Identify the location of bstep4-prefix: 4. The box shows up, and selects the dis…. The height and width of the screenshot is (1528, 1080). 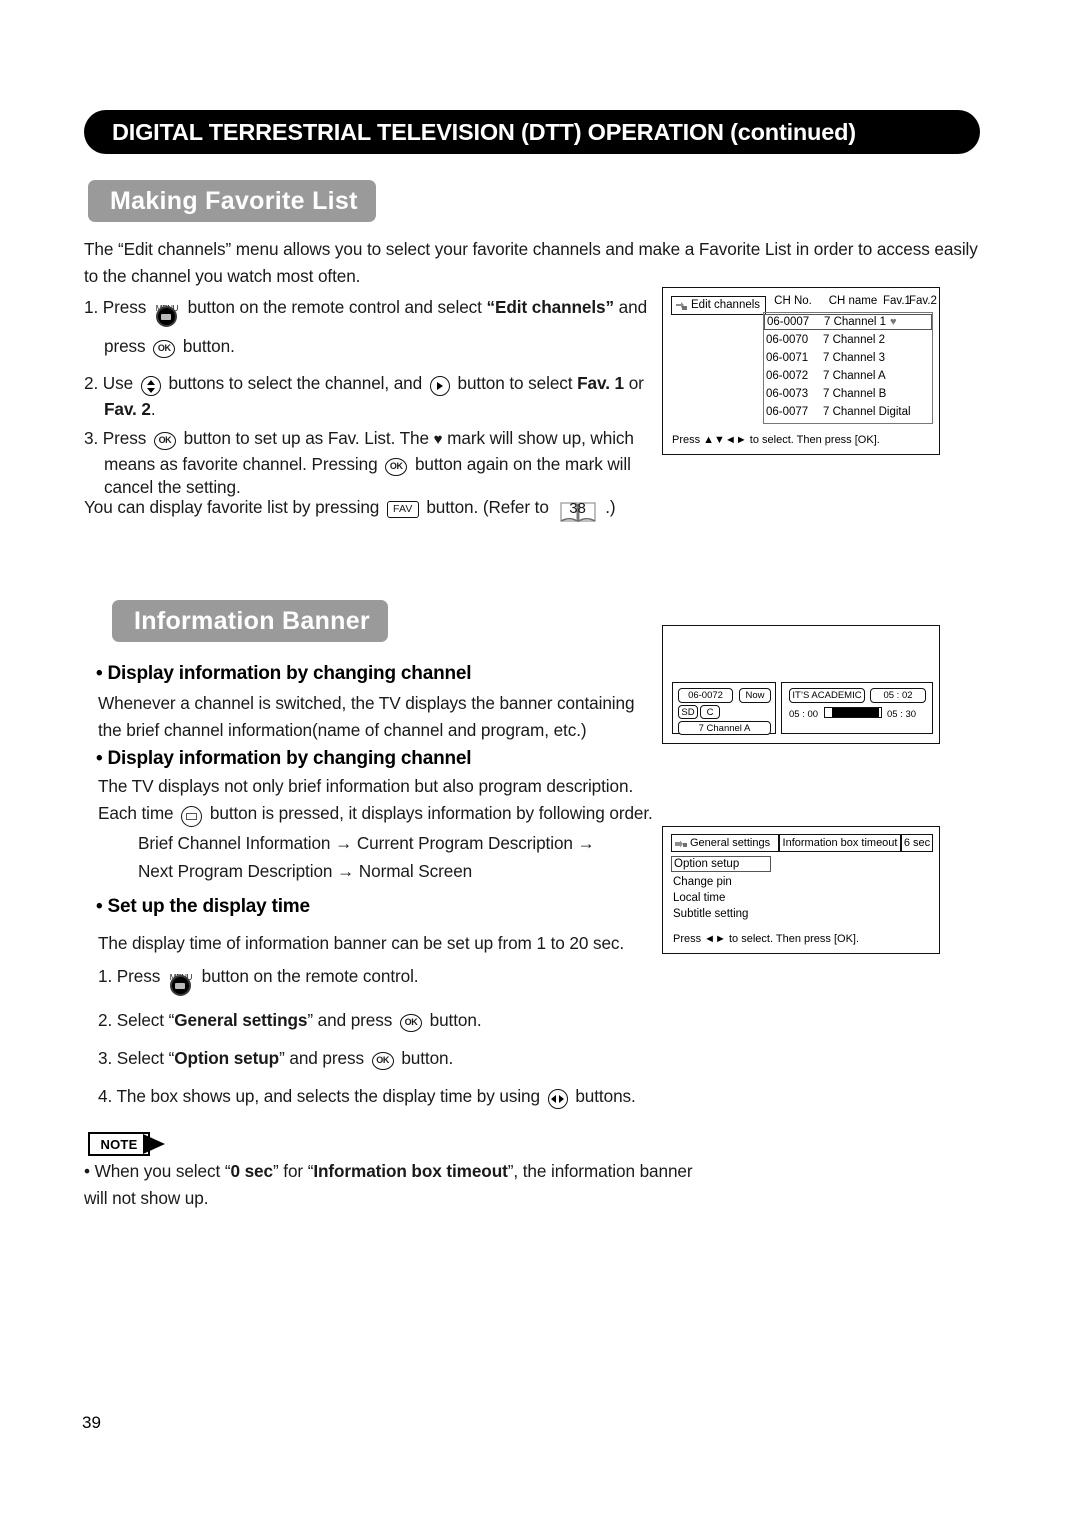
(319, 1096).